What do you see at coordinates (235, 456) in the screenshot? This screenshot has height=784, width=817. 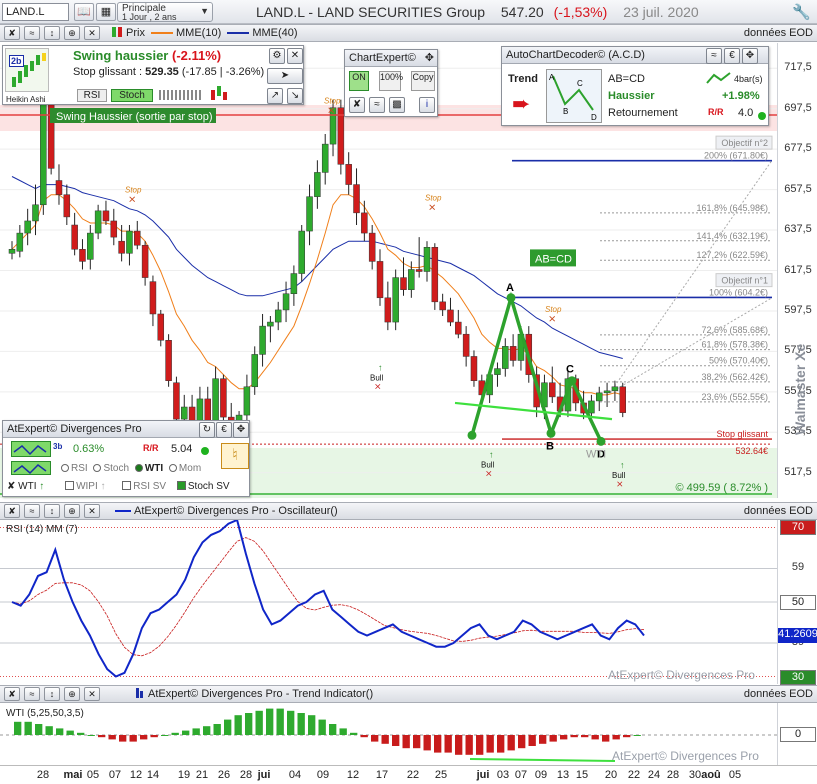 I see `bell-icon: ♮` at bounding box center [235, 456].